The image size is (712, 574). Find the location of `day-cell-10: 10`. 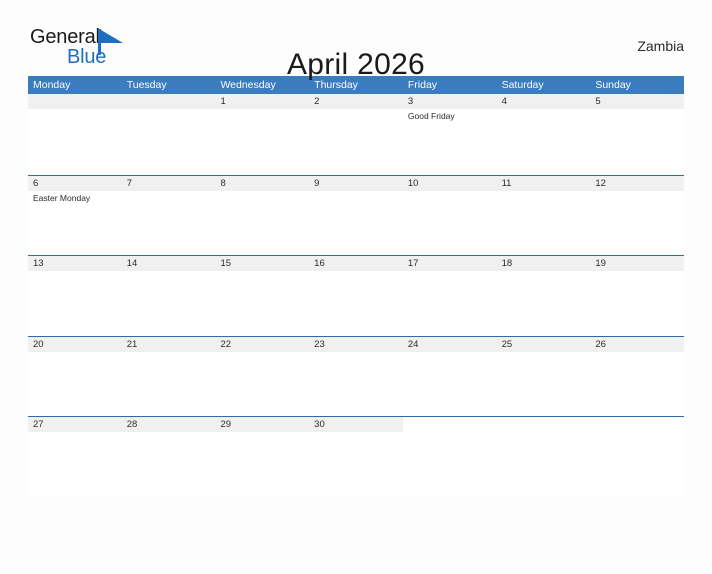

day-cell-10: 10 is located at coordinates (449, 215).